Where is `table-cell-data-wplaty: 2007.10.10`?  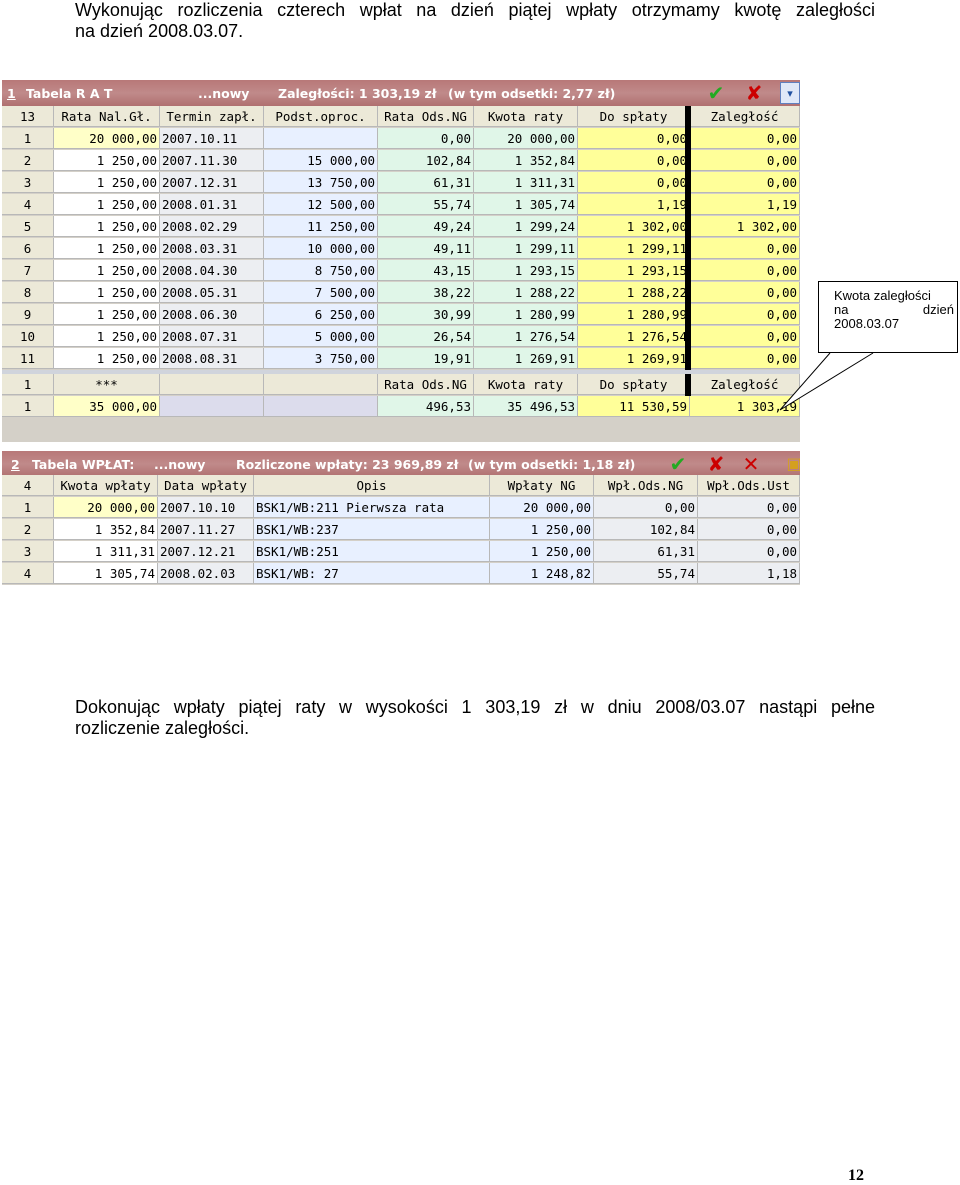
table-cell-data-wplaty: 2007.10.10 is located at coordinates (206, 507).